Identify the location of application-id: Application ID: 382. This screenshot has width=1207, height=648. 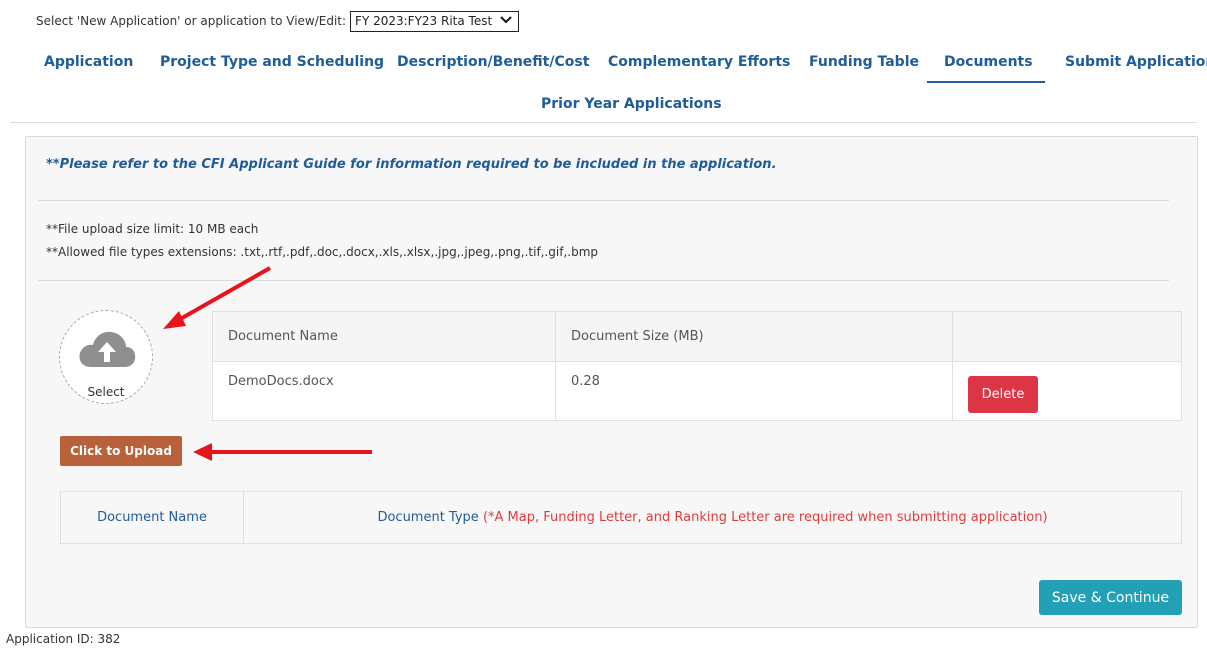
(63, 639).